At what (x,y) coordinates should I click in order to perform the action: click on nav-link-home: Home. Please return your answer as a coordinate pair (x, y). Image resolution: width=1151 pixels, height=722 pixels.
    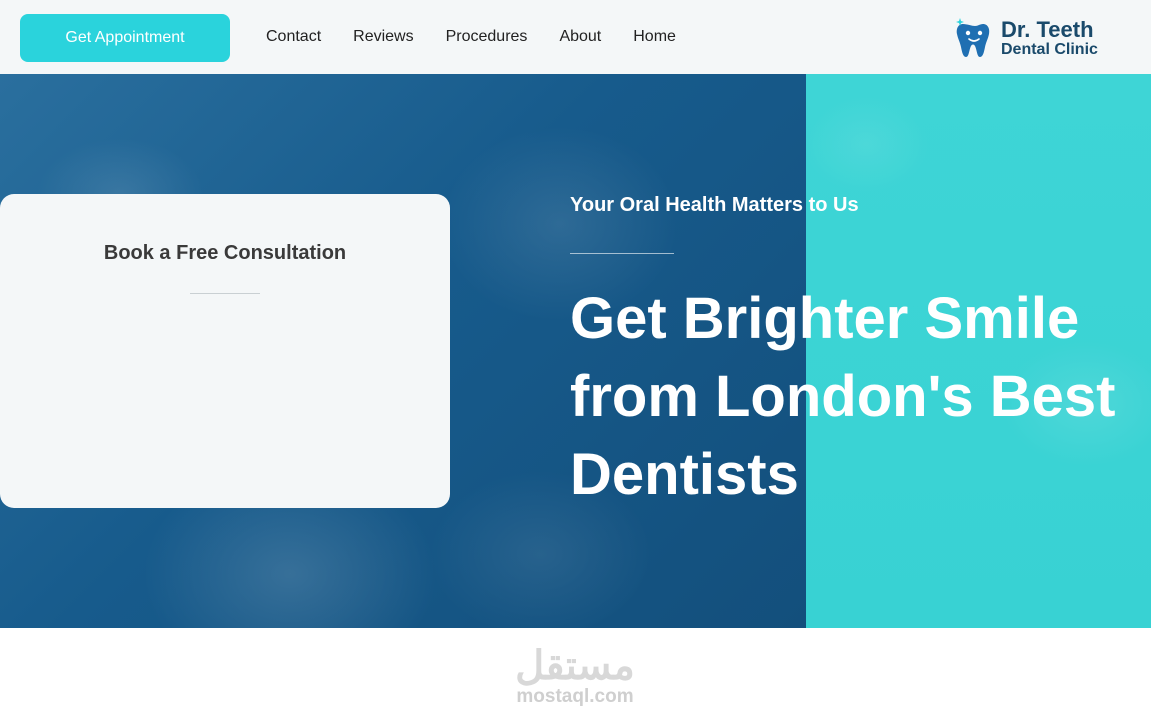
    Looking at the image, I should click on (654, 37).